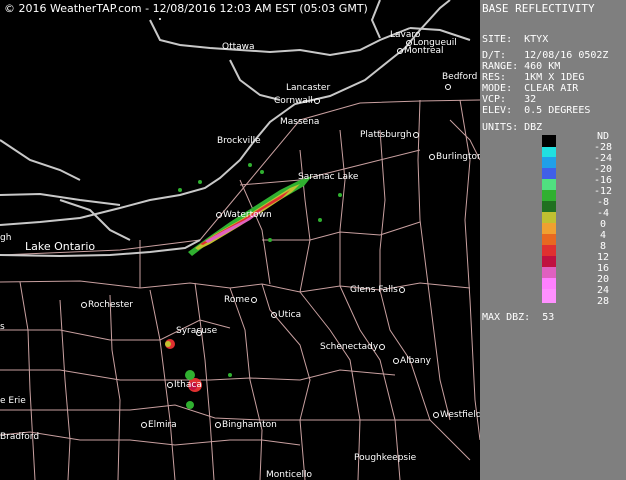  I want to click on color-scale, so click(549, 220).